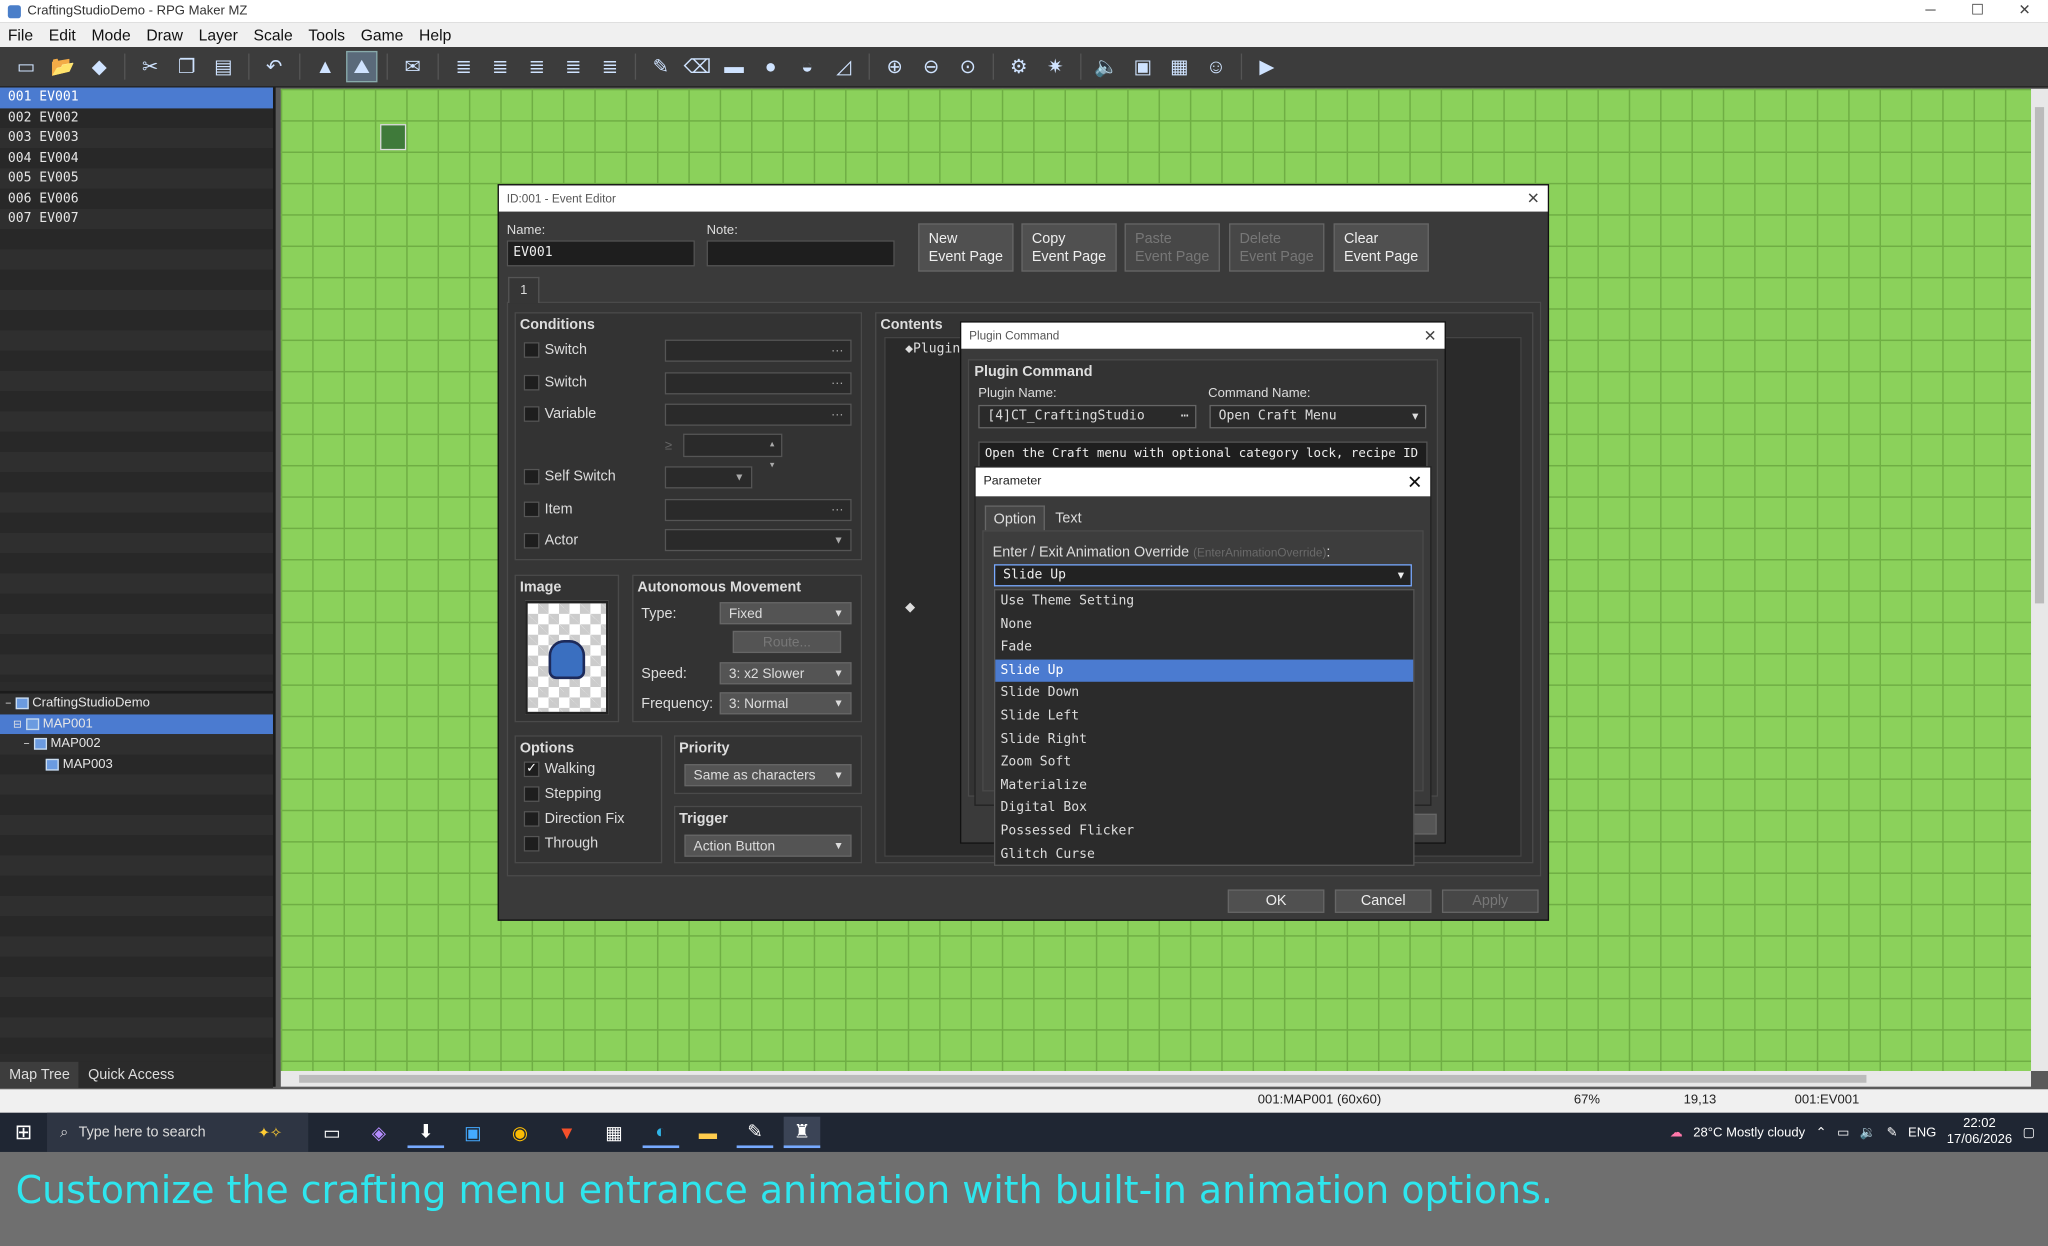 Image resolution: width=2048 pixels, height=1246 pixels. What do you see at coordinates (1106, 66) in the screenshot?
I see `sound-test-icon: 🔈` at bounding box center [1106, 66].